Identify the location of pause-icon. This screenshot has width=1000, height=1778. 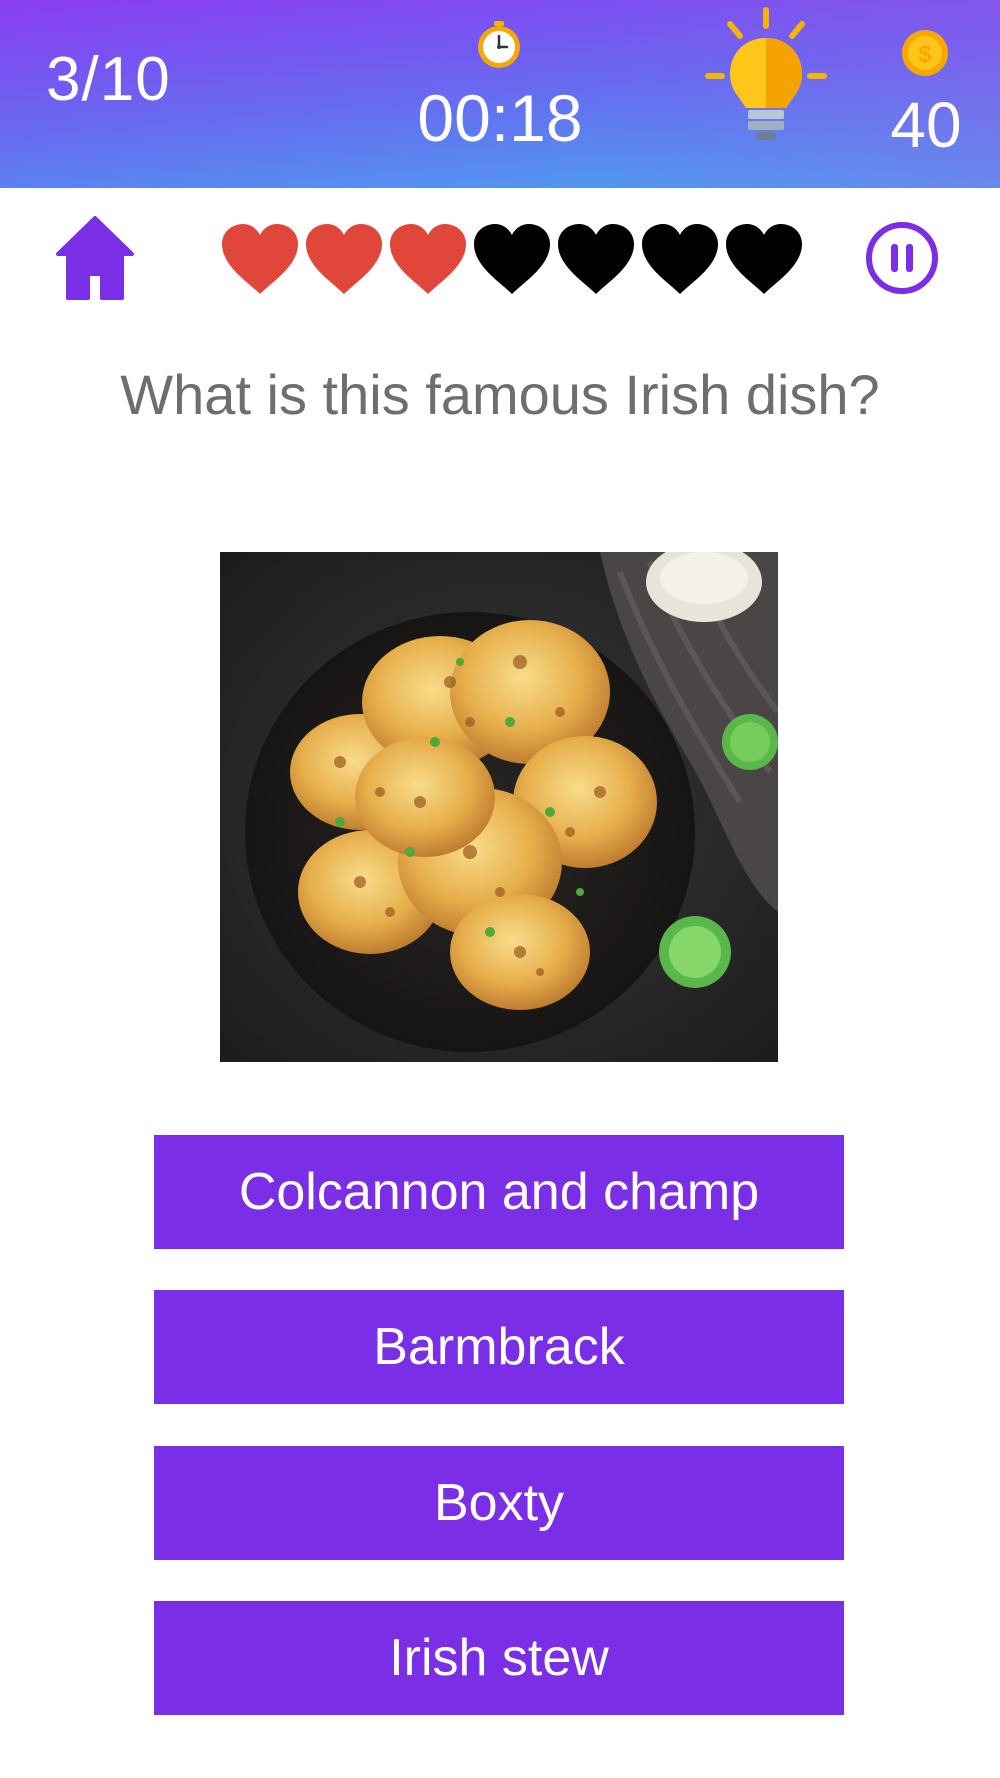
(902, 258).